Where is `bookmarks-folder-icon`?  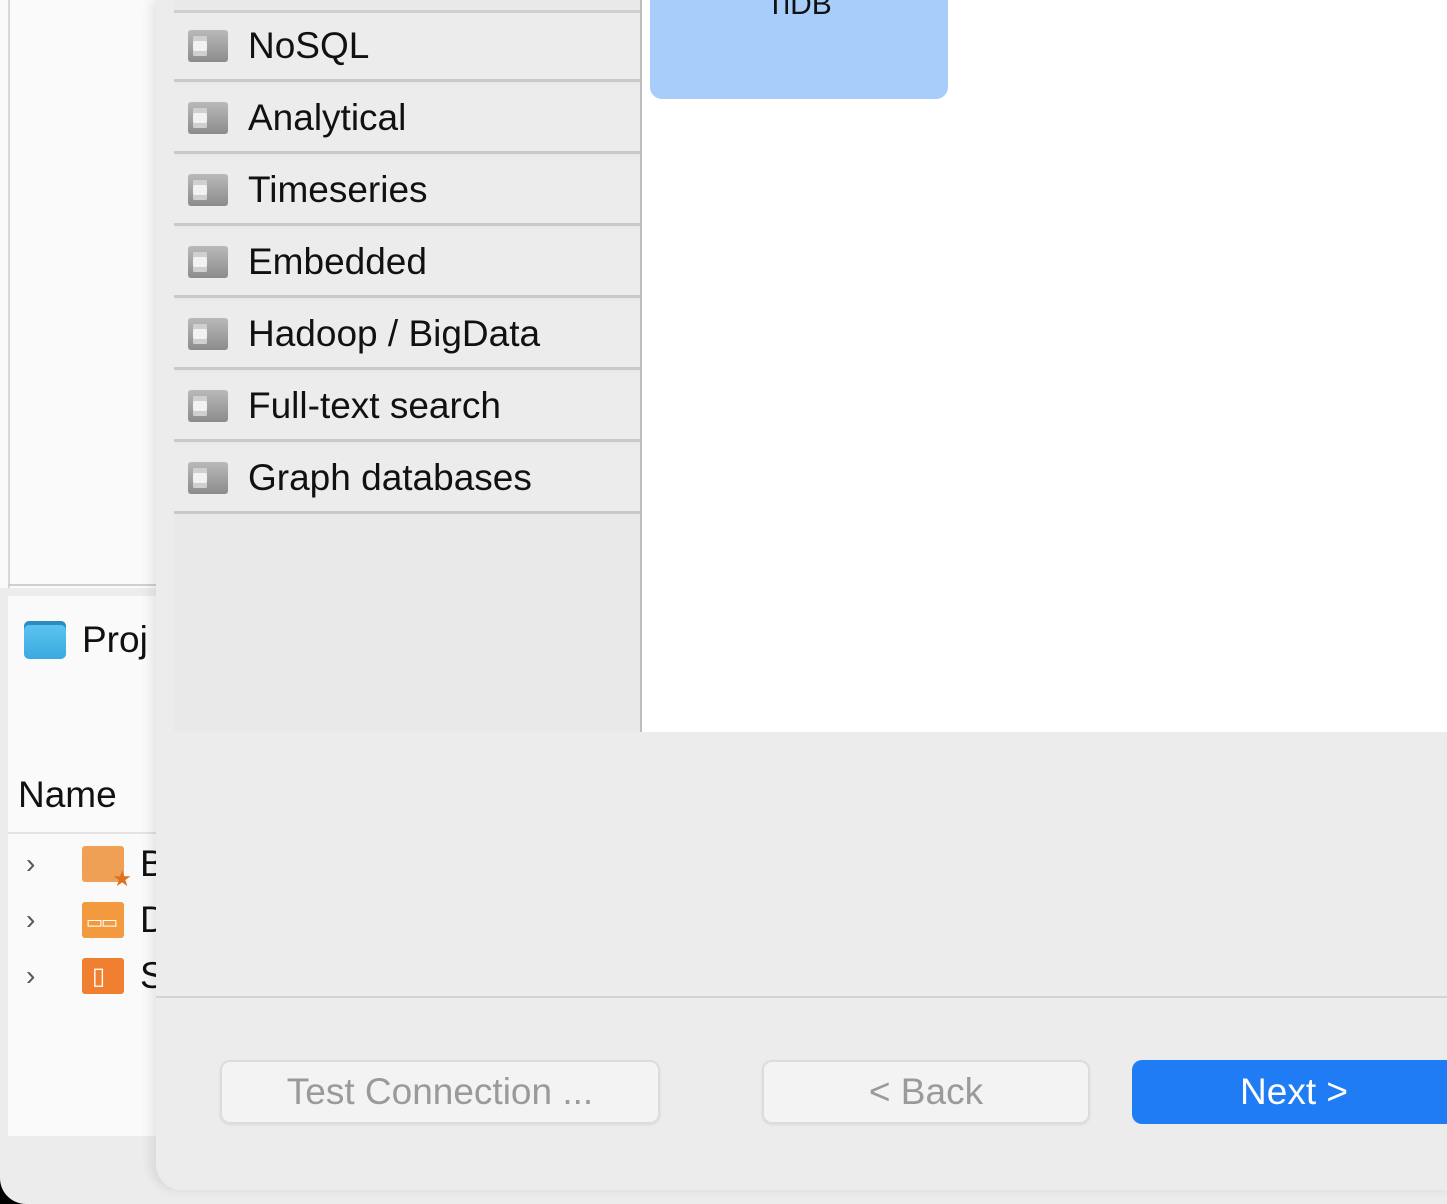
bookmarks-folder-icon is located at coordinates (107, 869).